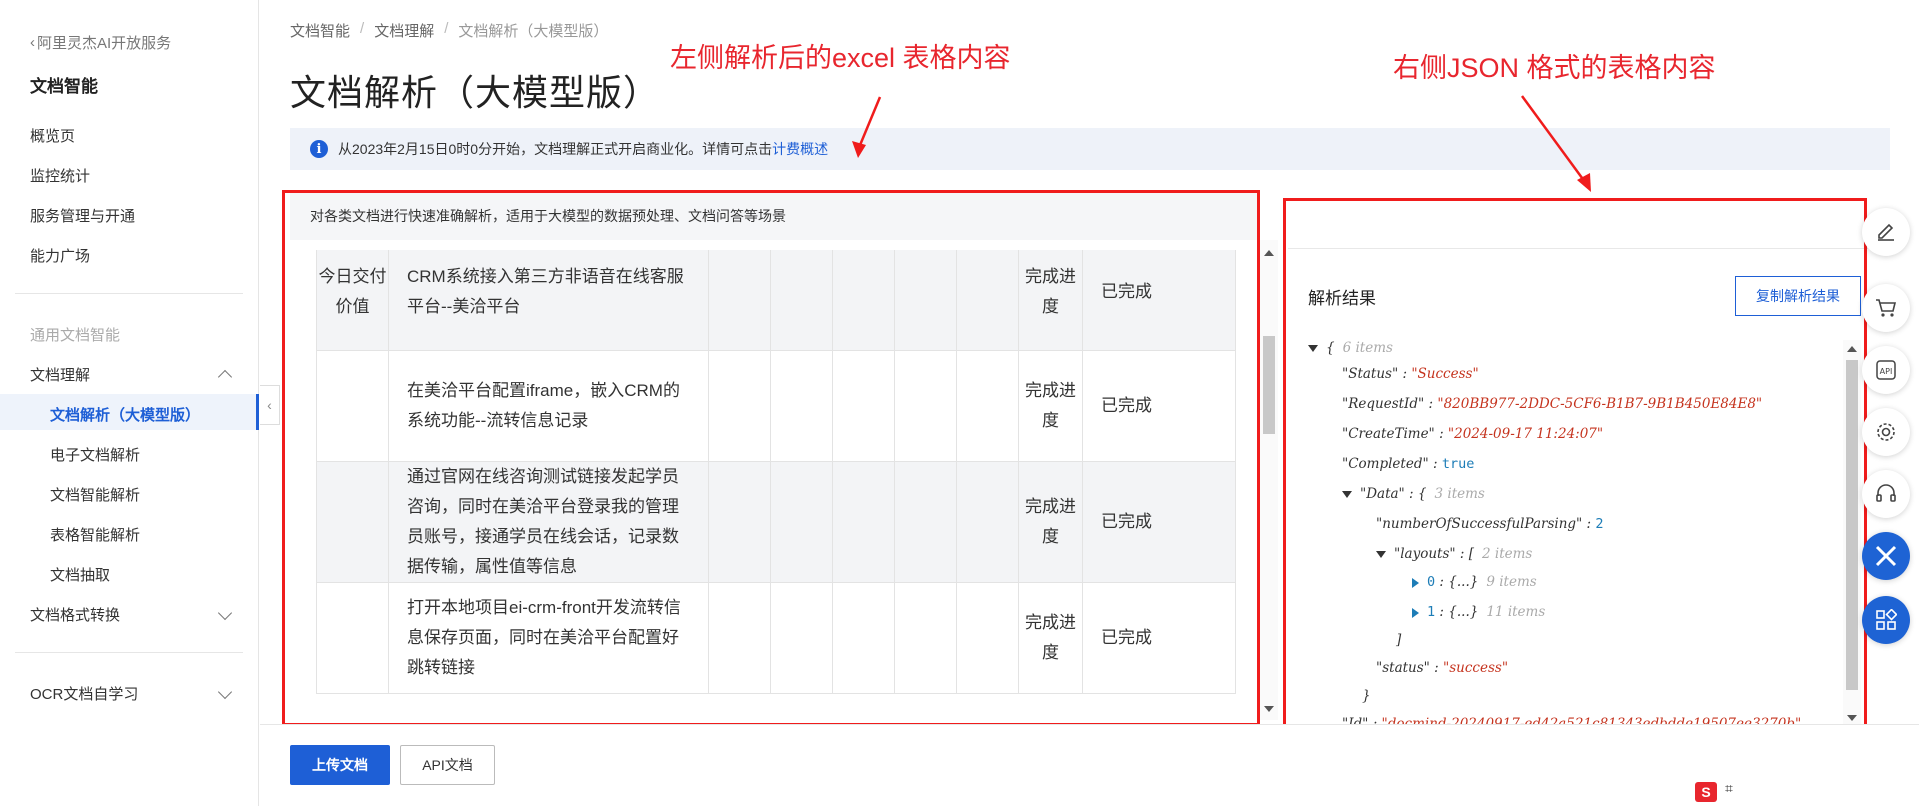  I want to click on api-icon: API, so click(1886, 370).